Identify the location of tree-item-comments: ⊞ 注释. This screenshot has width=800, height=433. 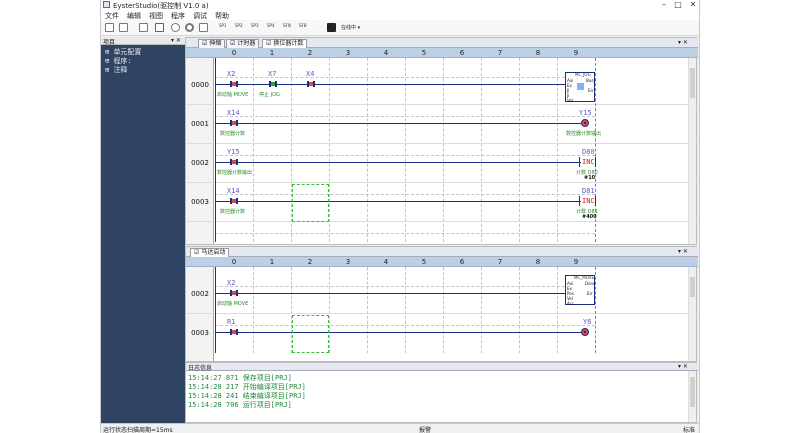
(116, 70).